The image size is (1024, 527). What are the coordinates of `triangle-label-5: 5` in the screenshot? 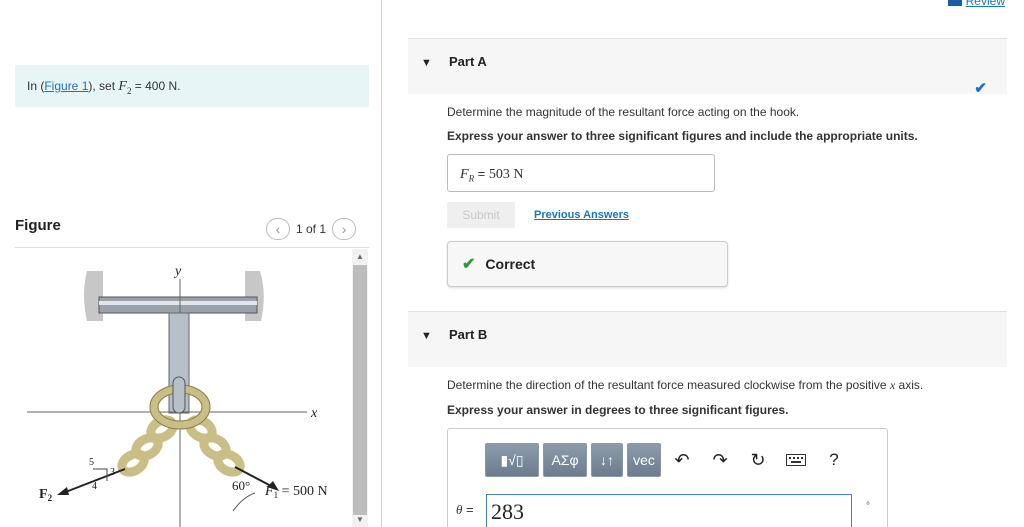 It's located at (91, 462).